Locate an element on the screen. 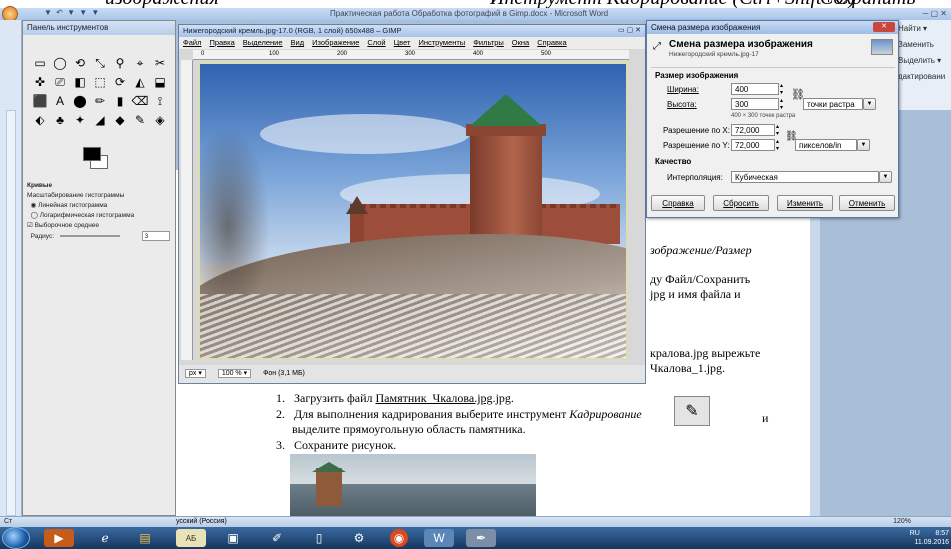 The height and width of the screenshot is (549, 951). units-dropdown-button: ▼ is located at coordinates (869, 104).